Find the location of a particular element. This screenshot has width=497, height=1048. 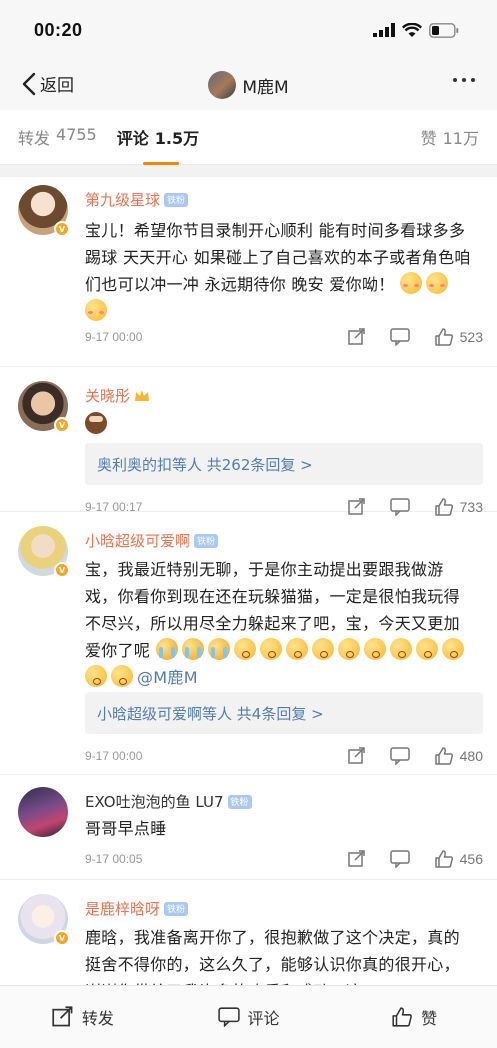

view-replies-link: 奥利奥的扣等人 共262条回复 > is located at coordinates (284, 464).